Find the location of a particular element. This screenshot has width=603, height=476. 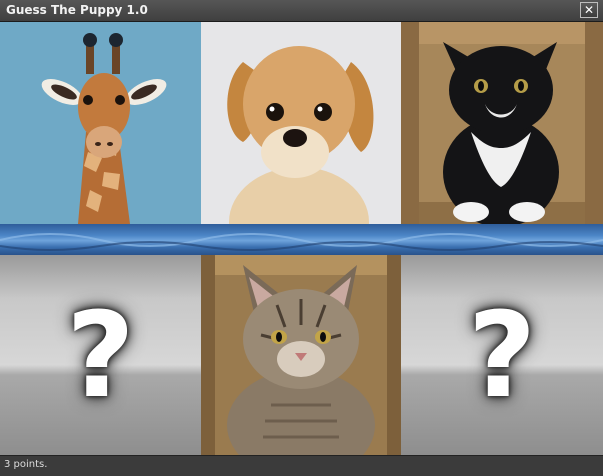

status-bar: 3 points. is located at coordinates (301, 465).